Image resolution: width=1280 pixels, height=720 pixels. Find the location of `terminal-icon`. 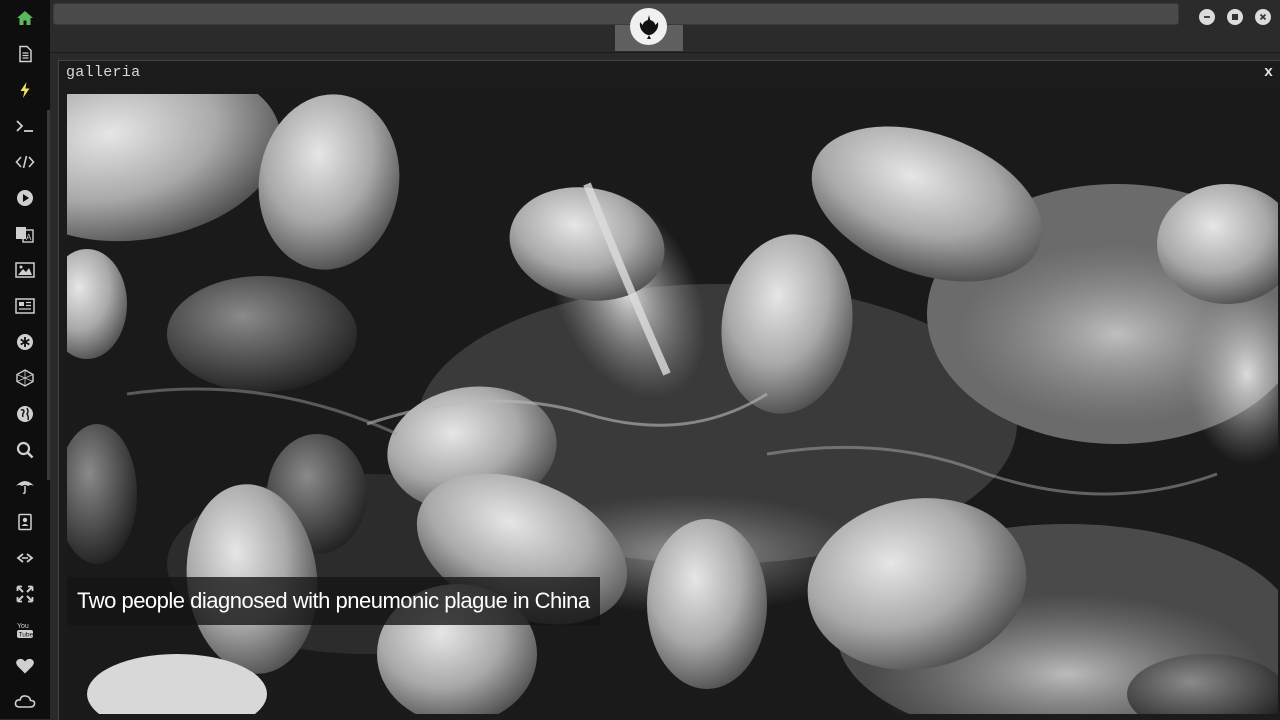

terminal-icon is located at coordinates (25, 126).